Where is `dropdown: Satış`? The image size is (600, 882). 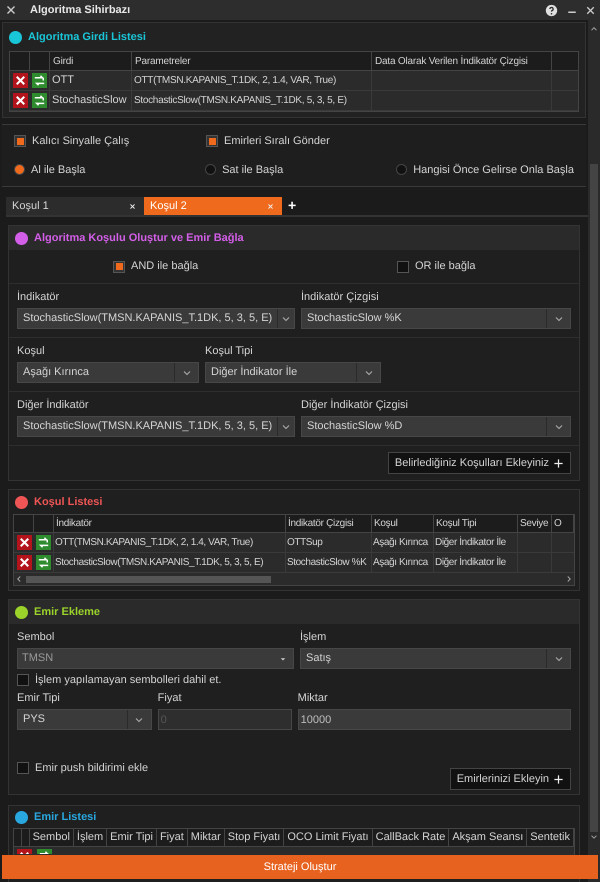 dropdown: Satış is located at coordinates (435, 658).